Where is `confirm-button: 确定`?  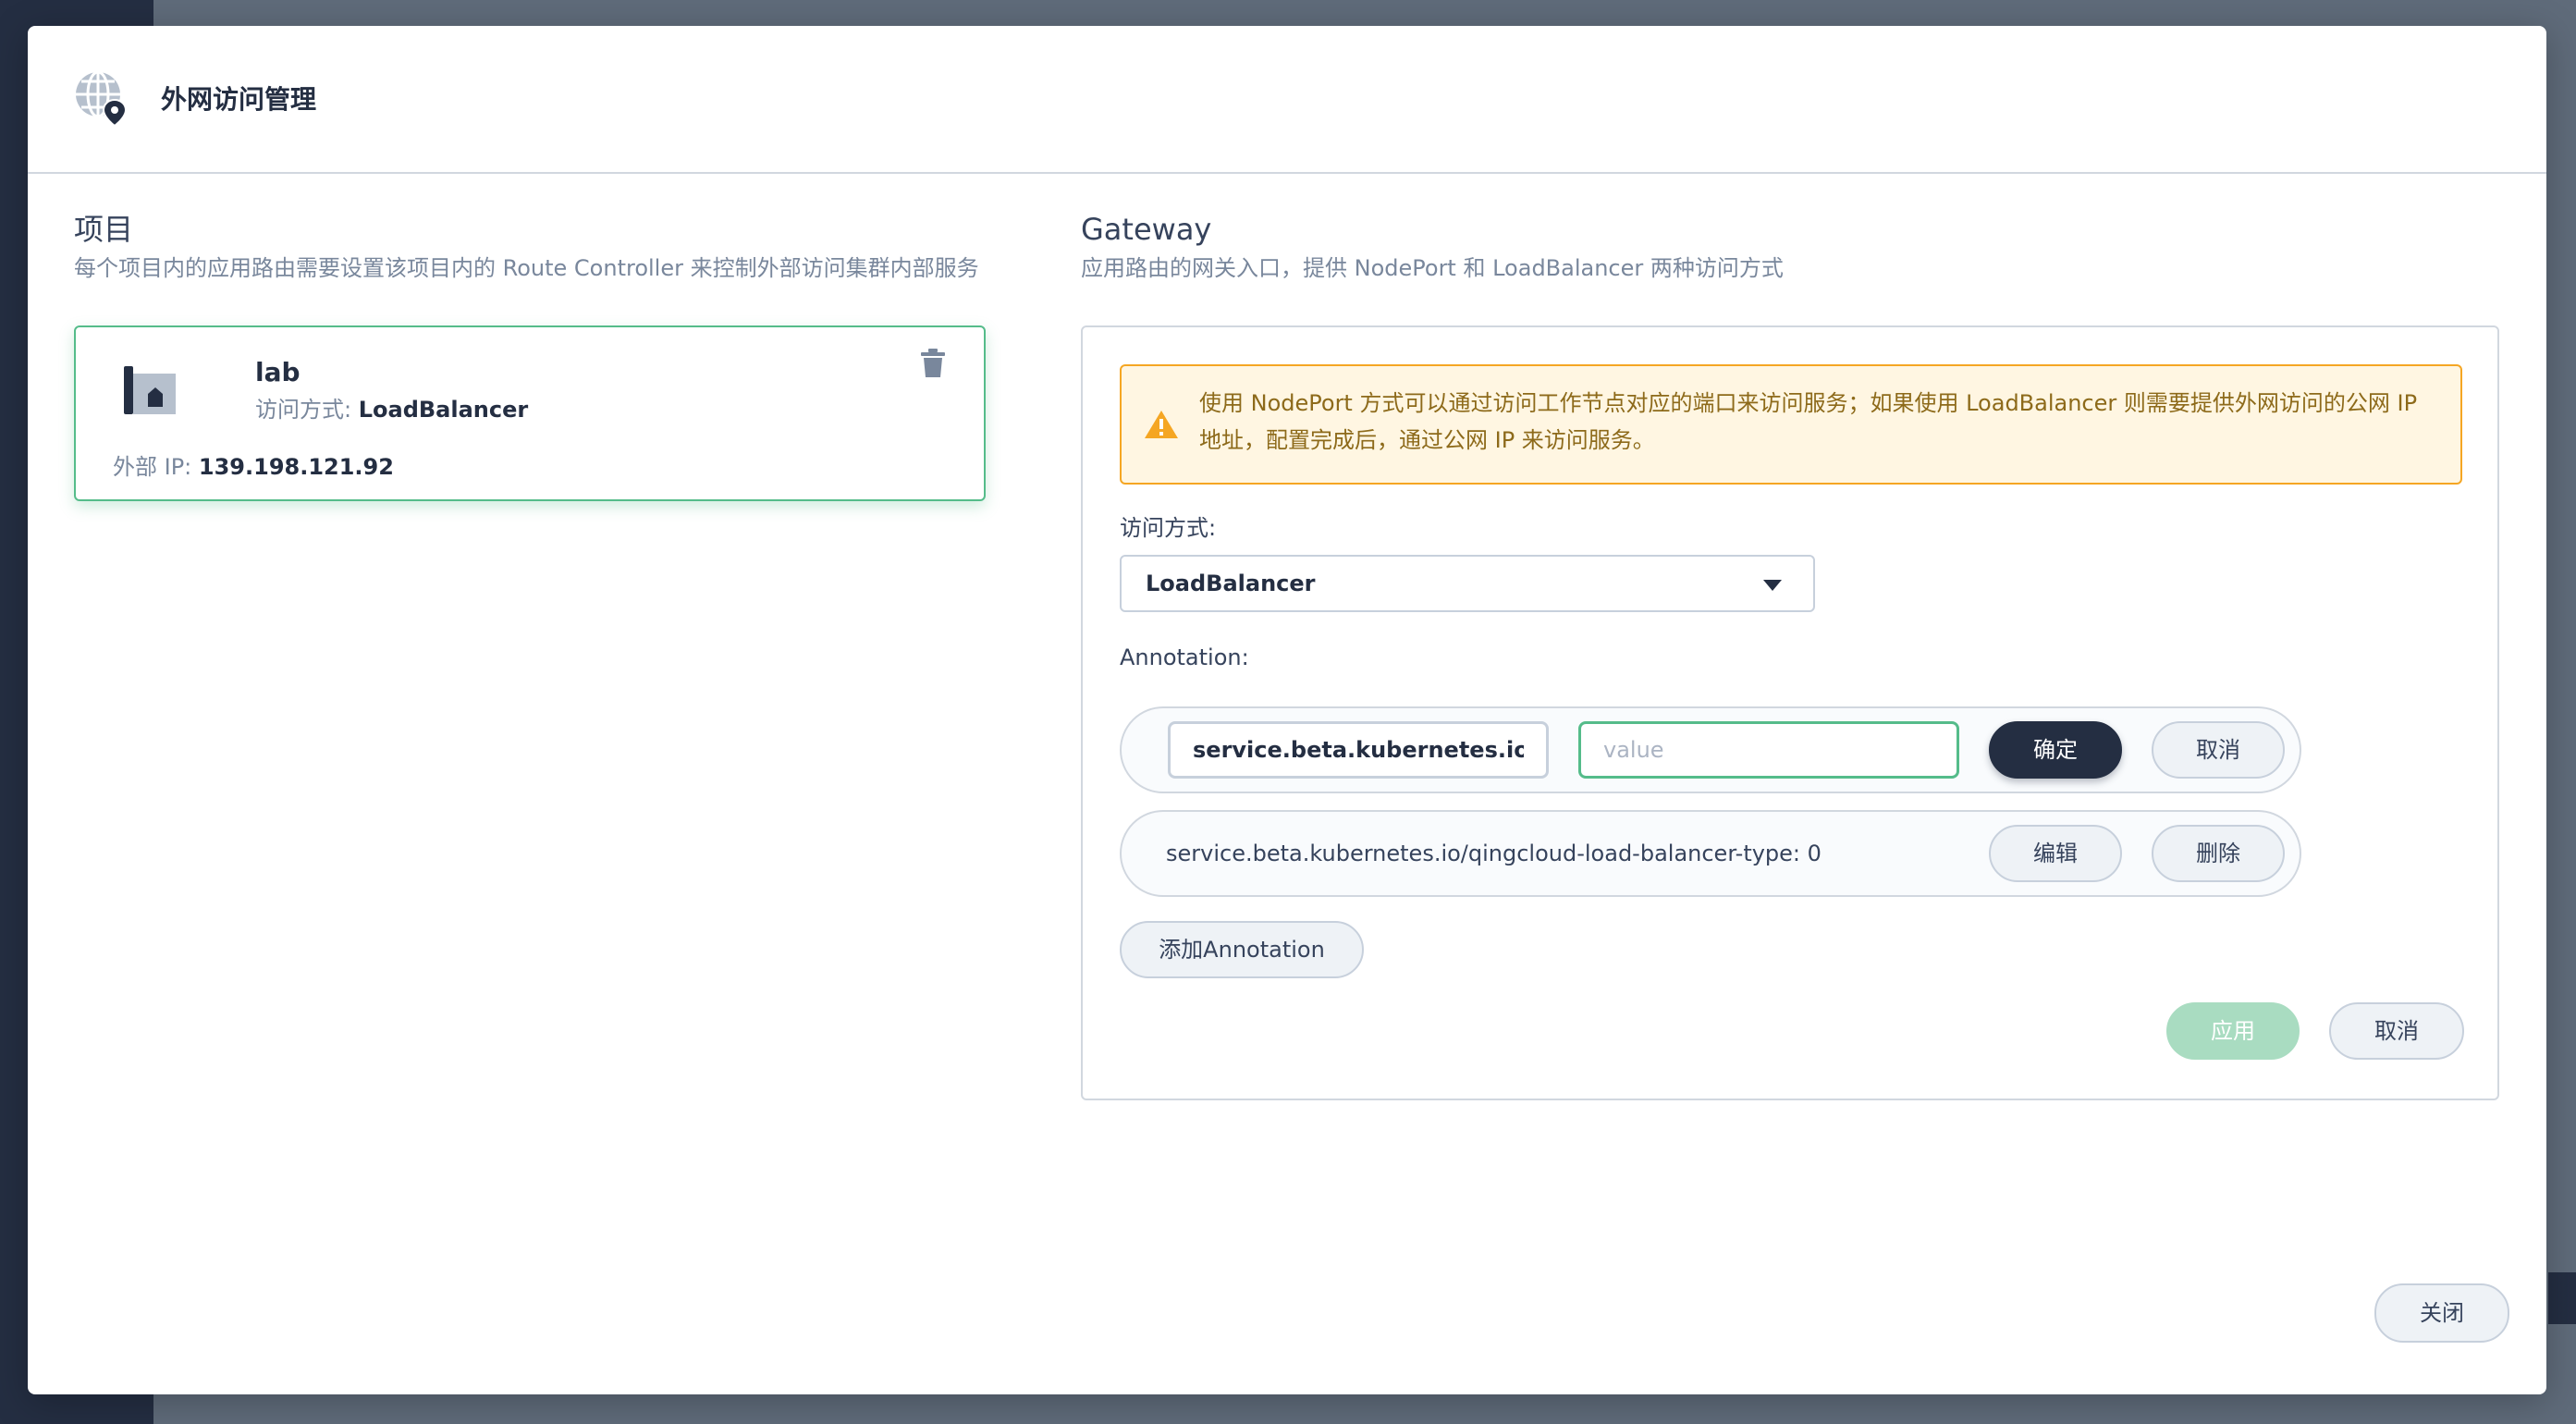 confirm-button: 确定 is located at coordinates (2056, 750).